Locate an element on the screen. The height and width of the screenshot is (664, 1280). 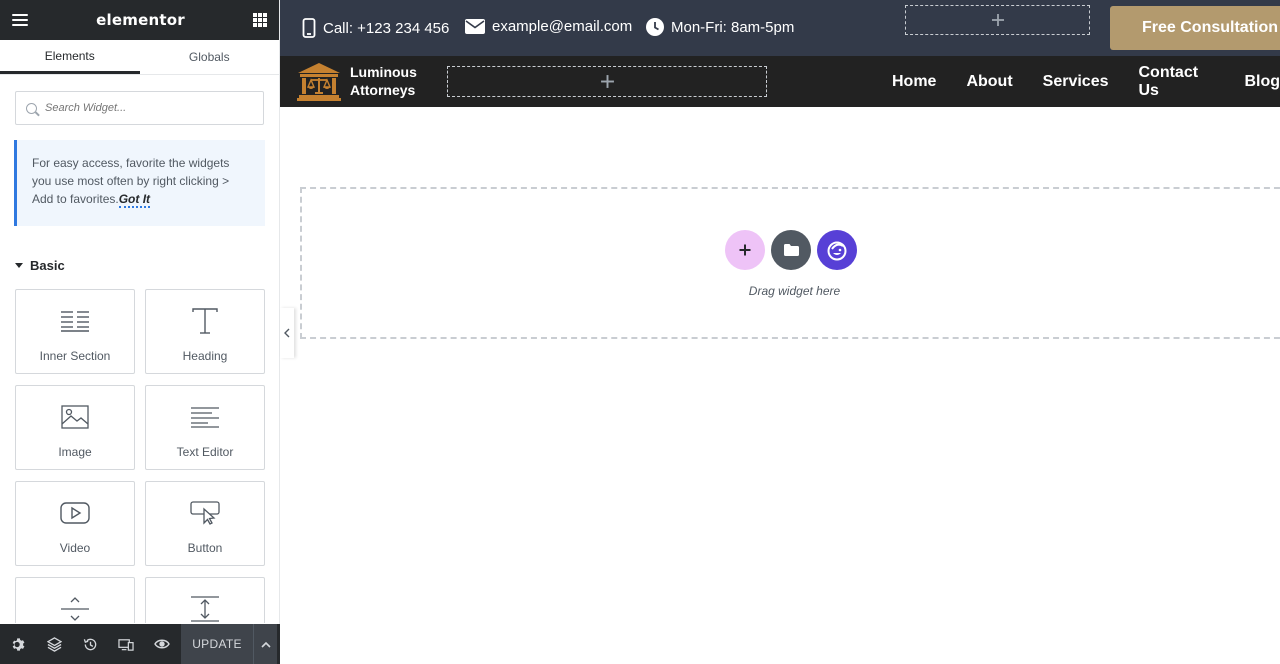
phone-contact: Call: +123 234 456 is located at coordinates (375, 28).